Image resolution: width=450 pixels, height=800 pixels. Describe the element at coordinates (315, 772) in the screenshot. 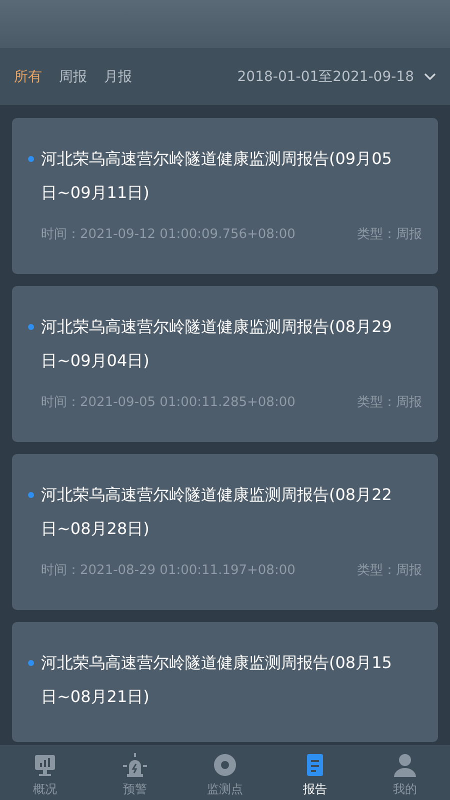

I see `nav-tab: 报告` at that location.